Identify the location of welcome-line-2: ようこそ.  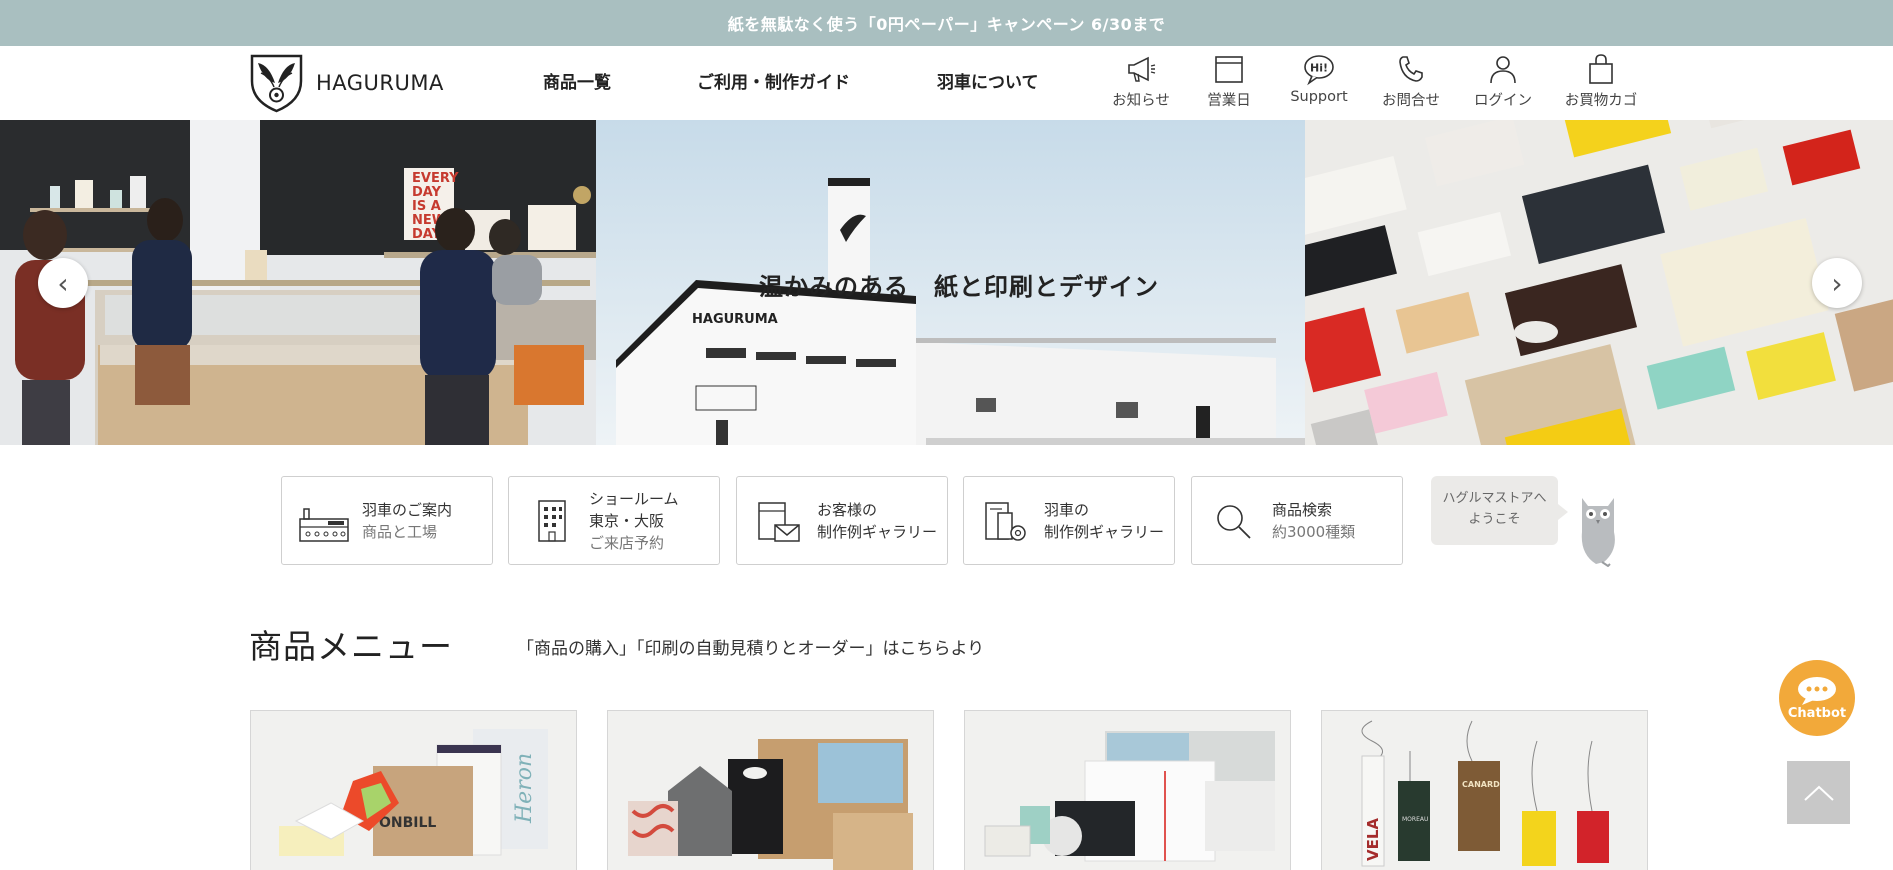
(1494, 519).